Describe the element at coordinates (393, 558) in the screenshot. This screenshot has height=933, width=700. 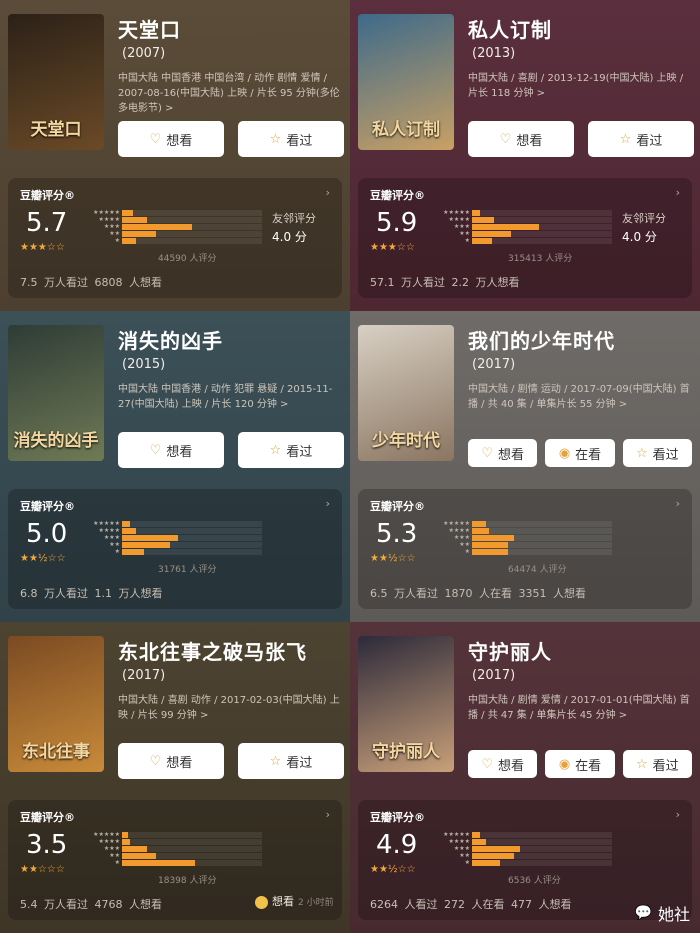
I see `rating-stars: ★★½☆☆` at that location.